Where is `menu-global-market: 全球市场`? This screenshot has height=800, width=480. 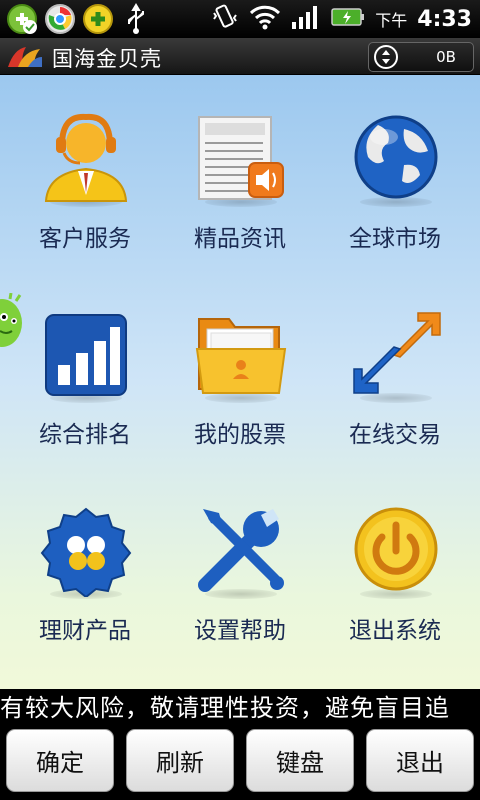 menu-global-market: 全球市场 is located at coordinates (390, 173).